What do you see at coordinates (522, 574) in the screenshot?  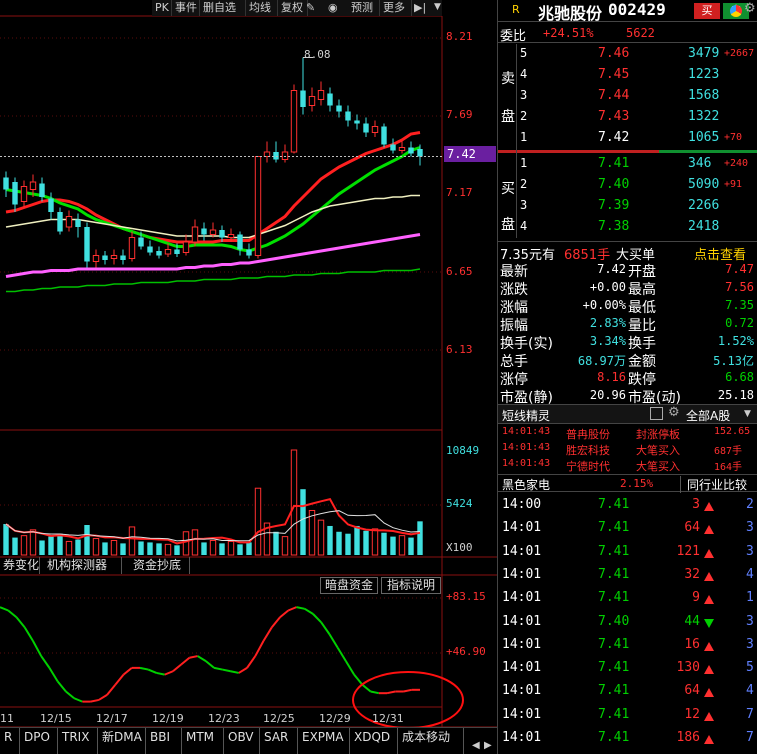 I see `tick-time: 14:01` at bounding box center [522, 574].